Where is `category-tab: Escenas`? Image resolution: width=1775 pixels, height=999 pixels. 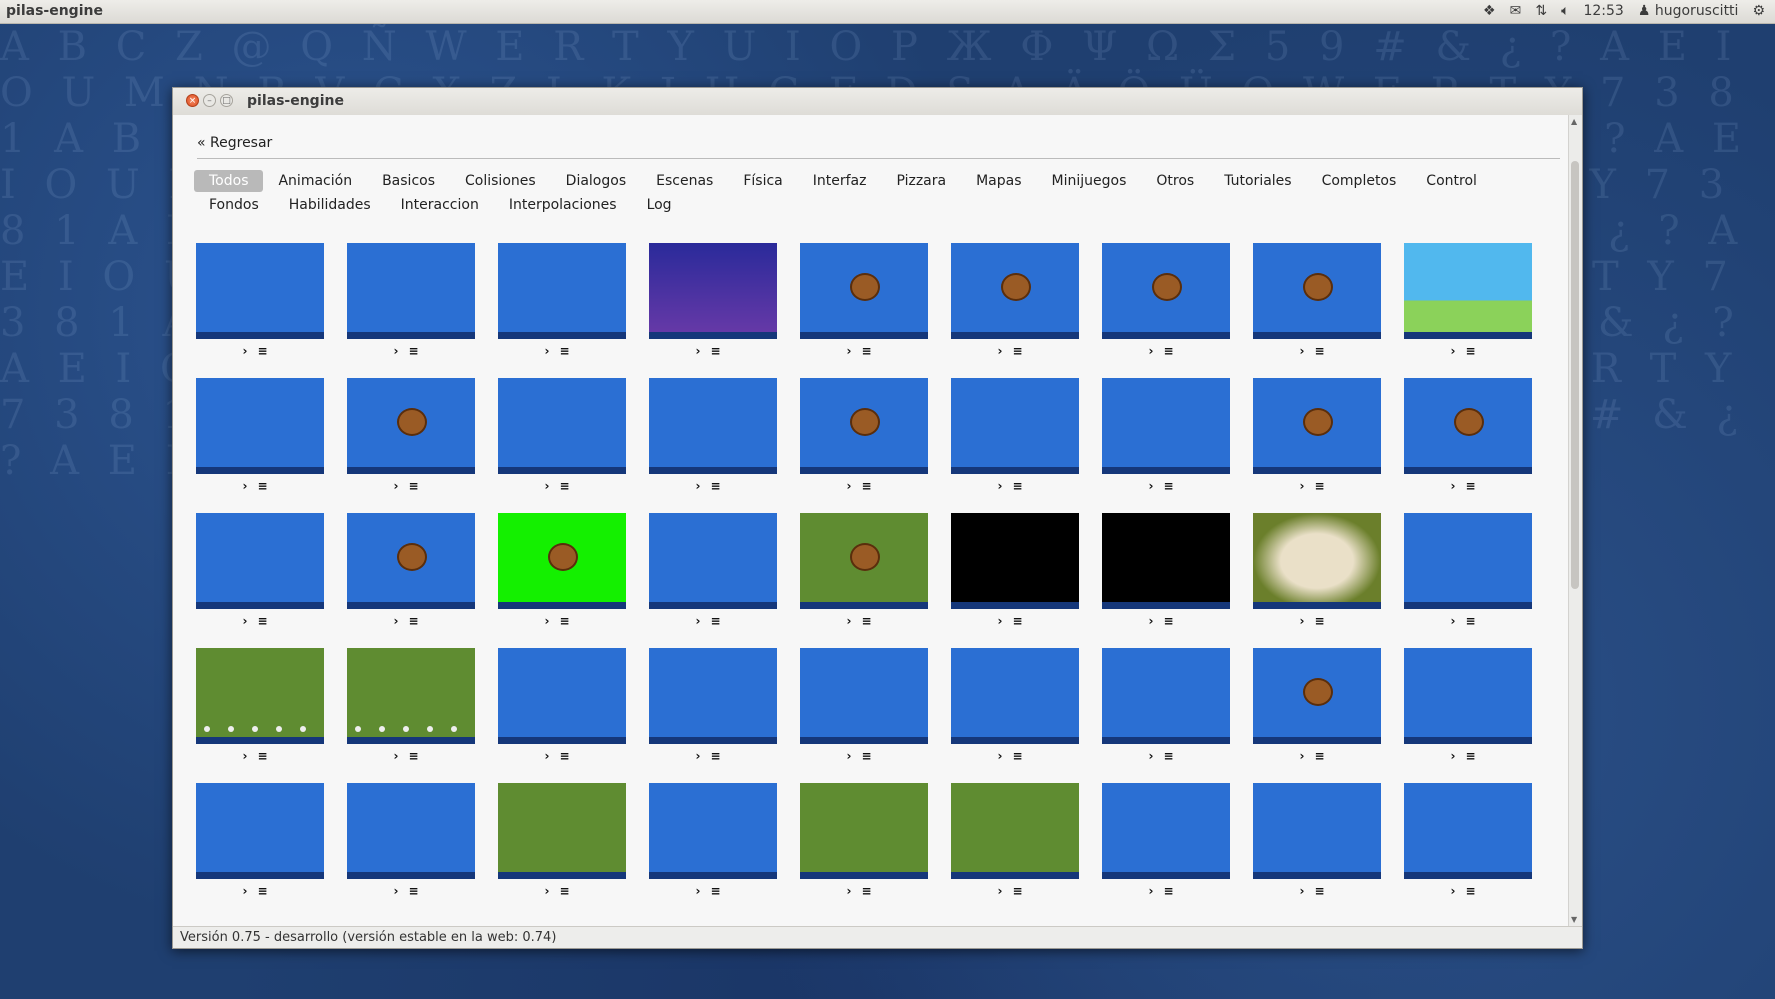 category-tab: Escenas is located at coordinates (684, 181).